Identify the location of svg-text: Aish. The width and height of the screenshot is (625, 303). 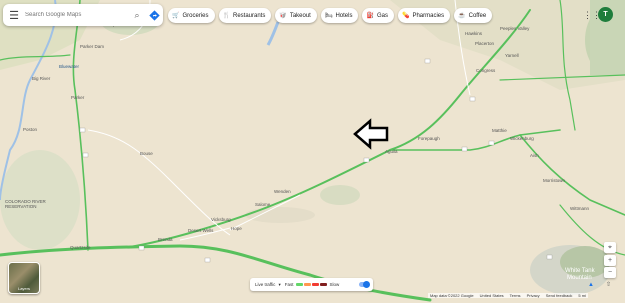
(534, 155).